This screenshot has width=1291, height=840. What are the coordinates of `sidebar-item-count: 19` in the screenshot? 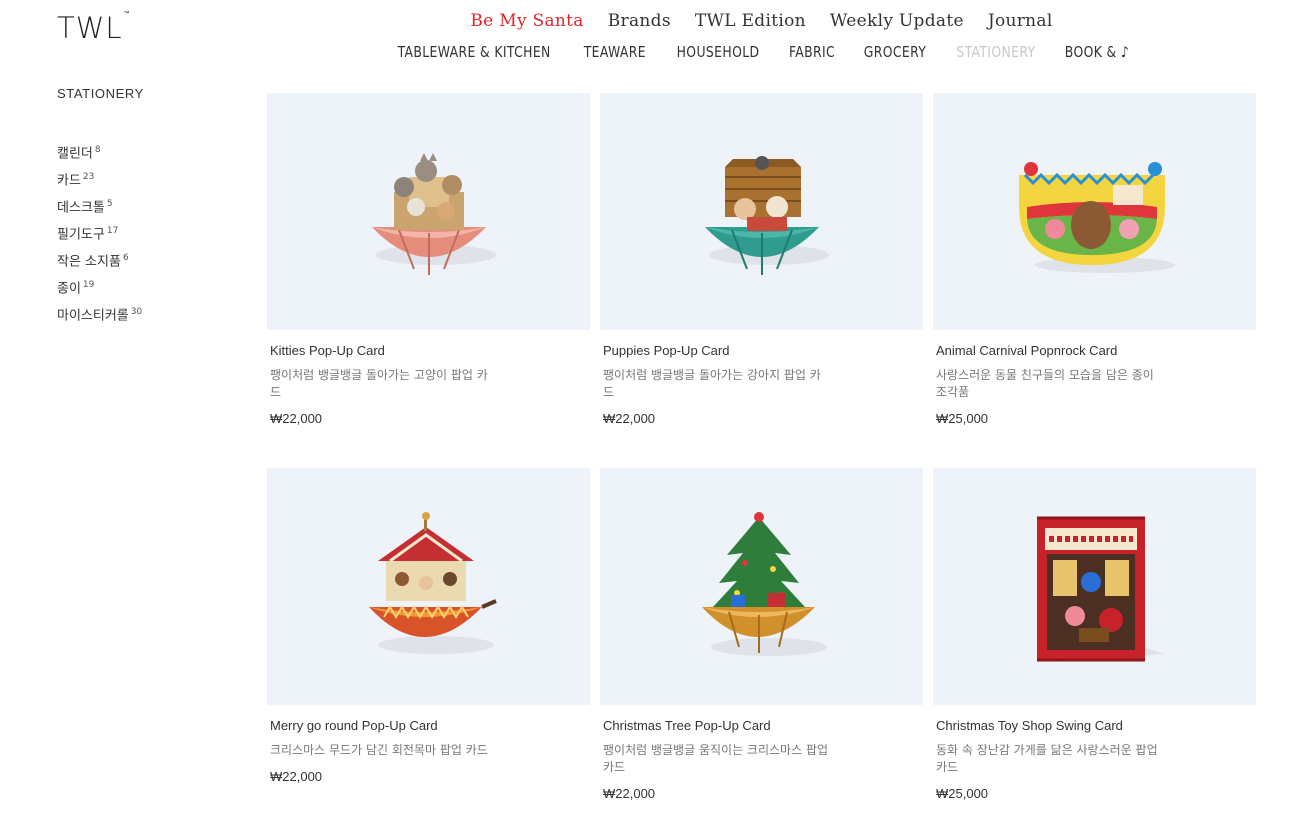 It's located at (88, 285).